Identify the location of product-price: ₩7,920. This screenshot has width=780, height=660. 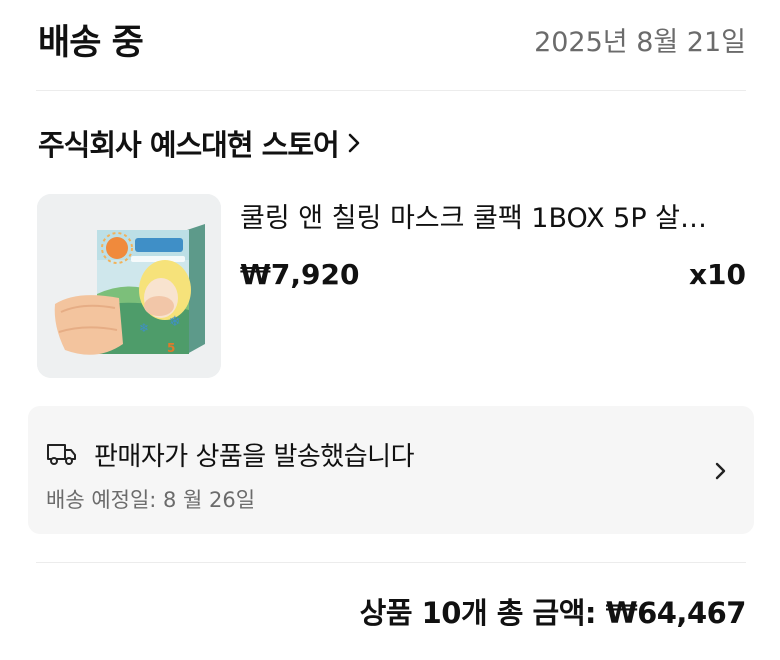
(300, 274).